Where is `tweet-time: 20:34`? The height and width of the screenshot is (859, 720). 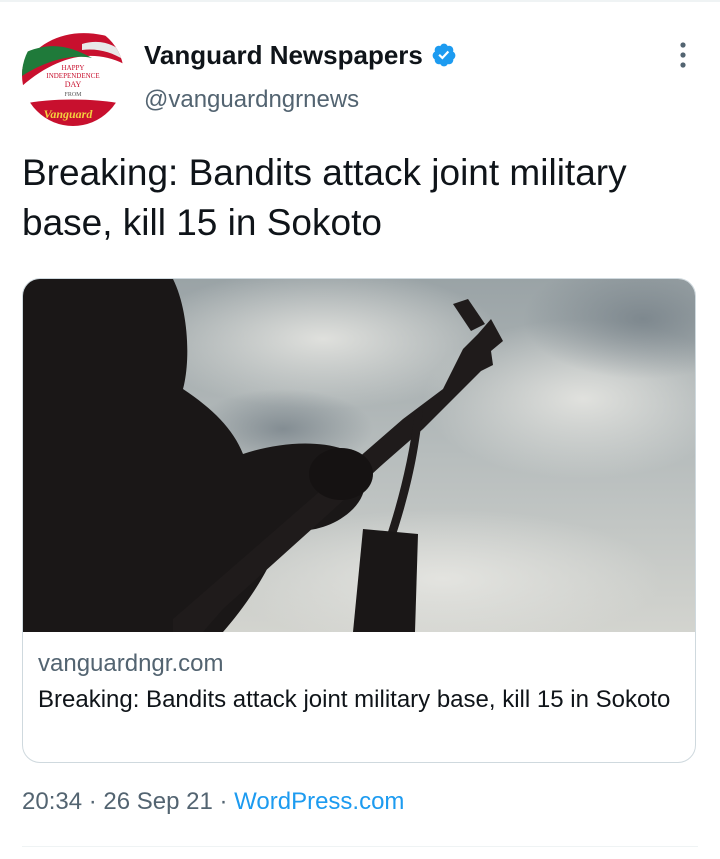
tweet-time: 20:34 is located at coordinates (52, 801).